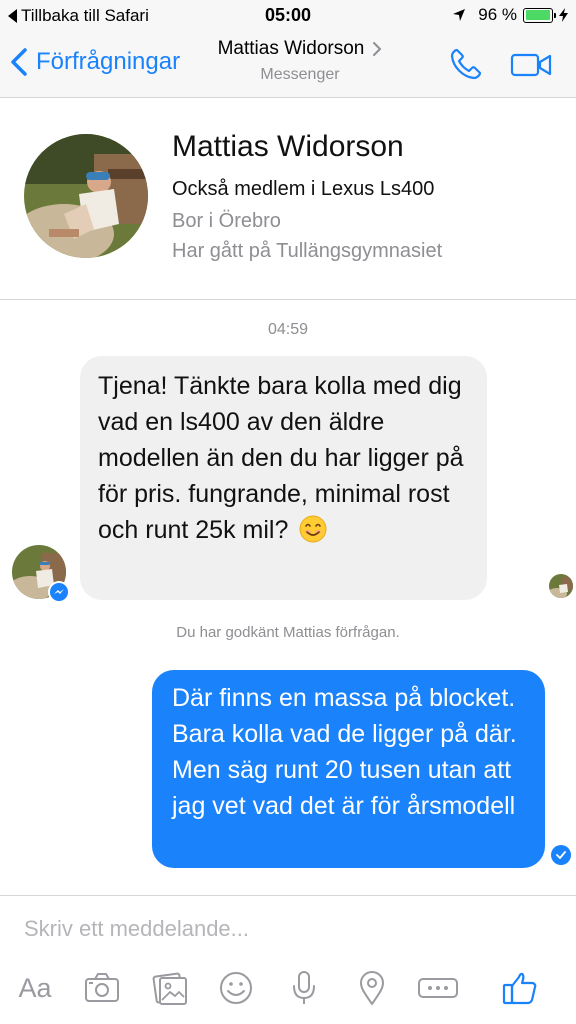  I want to click on profile-photo, so click(86, 196).